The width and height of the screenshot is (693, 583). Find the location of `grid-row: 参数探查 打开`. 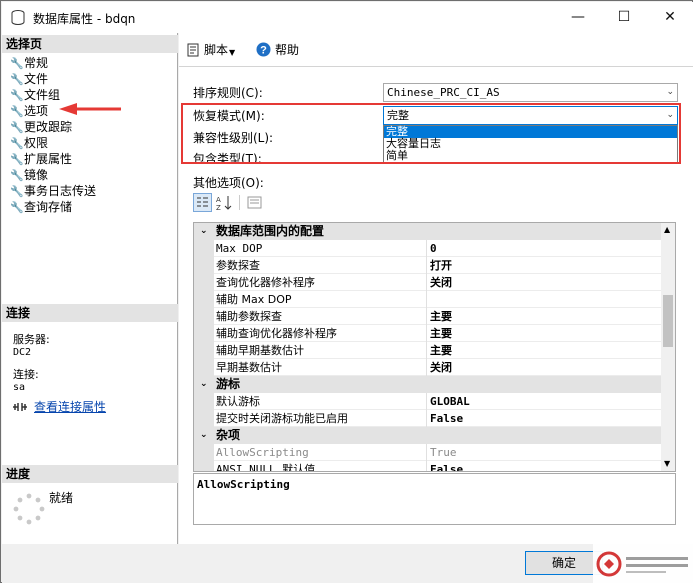

grid-row: 参数探查 打开 is located at coordinates (428, 265).